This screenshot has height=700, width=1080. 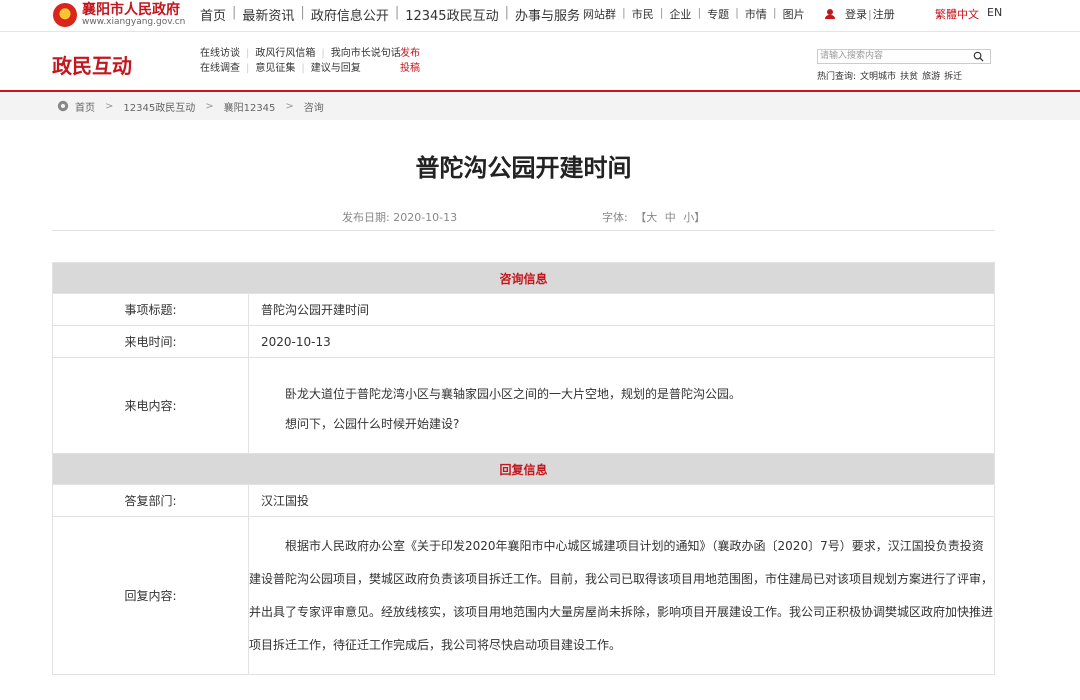 I want to click on reply-header: 回复信息, so click(x=523, y=469).